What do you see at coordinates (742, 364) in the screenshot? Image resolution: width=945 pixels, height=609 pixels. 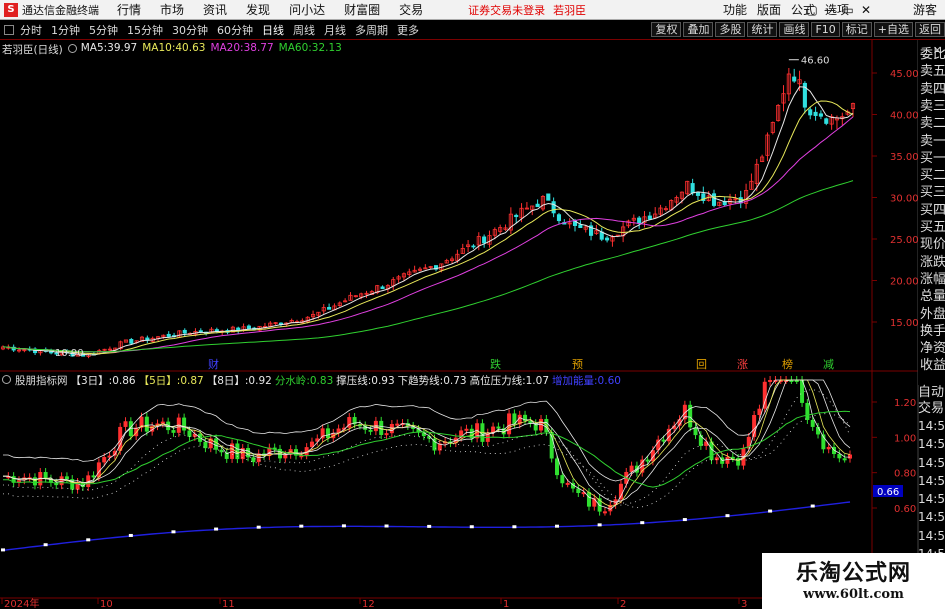 I see `event-marker: 涨` at bounding box center [742, 364].